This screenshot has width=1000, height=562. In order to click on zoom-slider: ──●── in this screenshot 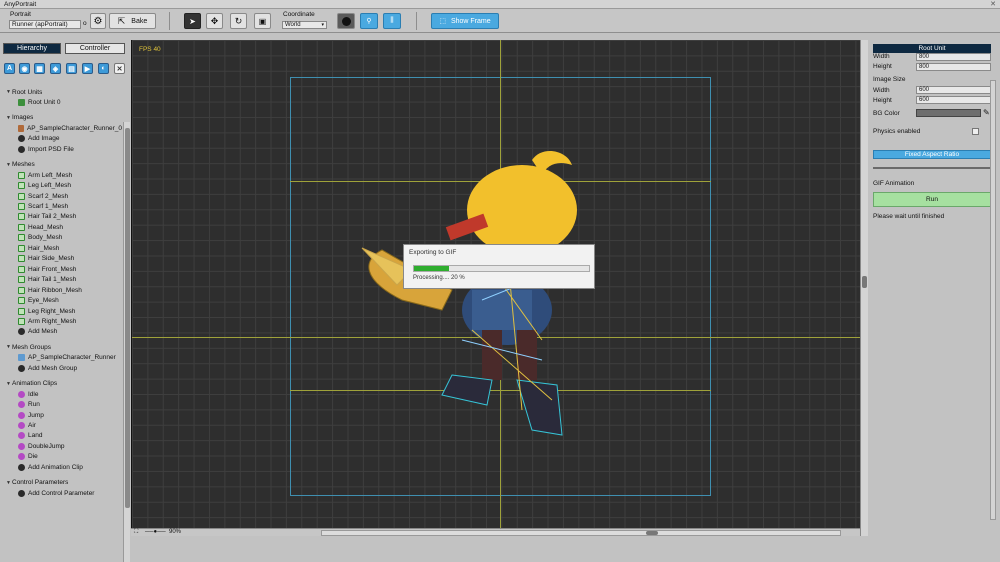, I will do `click(155, 532)`.